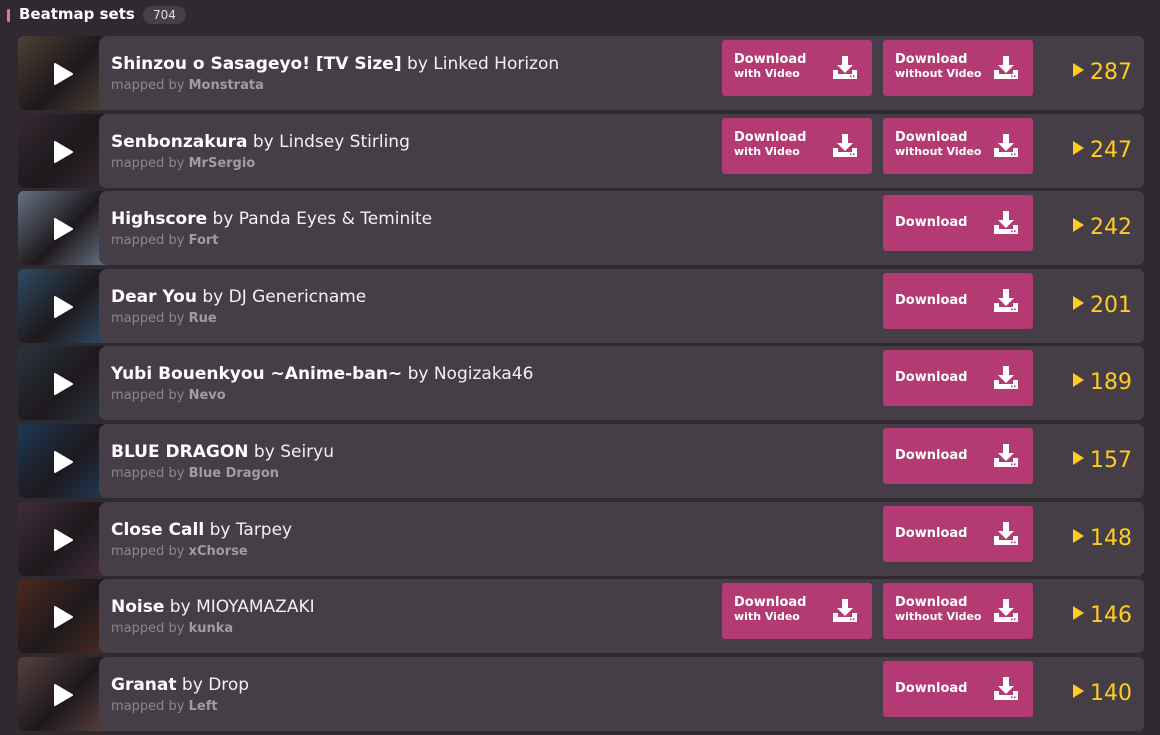 The image size is (1160, 735). What do you see at coordinates (238, 297) in the screenshot?
I see `beatmap-title: Dear You by DJ Genericname` at bounding box center [238, 297].